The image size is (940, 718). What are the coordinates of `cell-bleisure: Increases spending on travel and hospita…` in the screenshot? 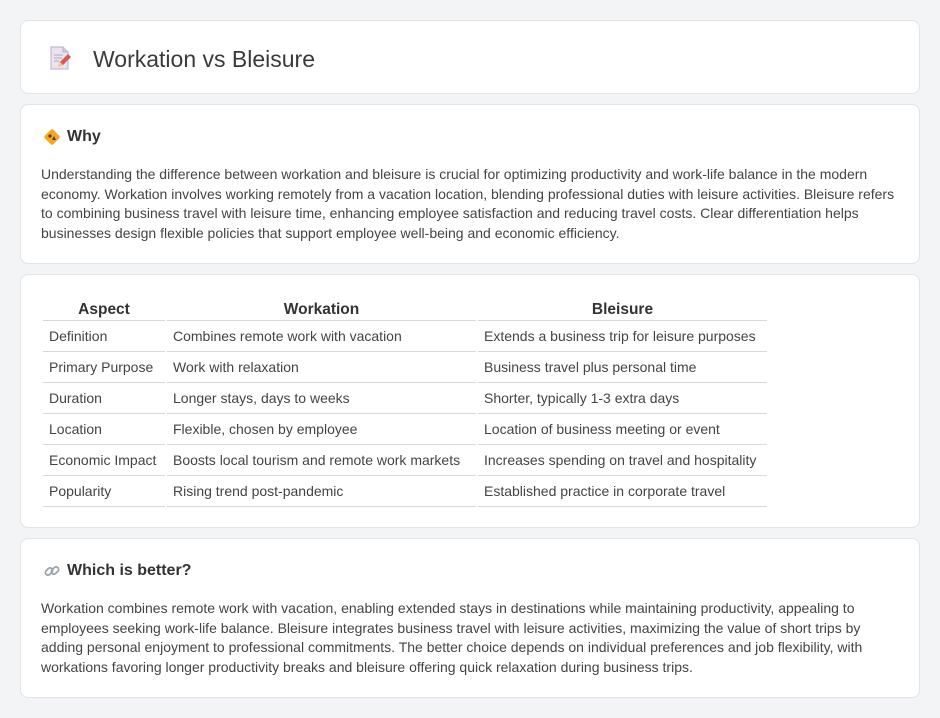 It's located at (622, 460).